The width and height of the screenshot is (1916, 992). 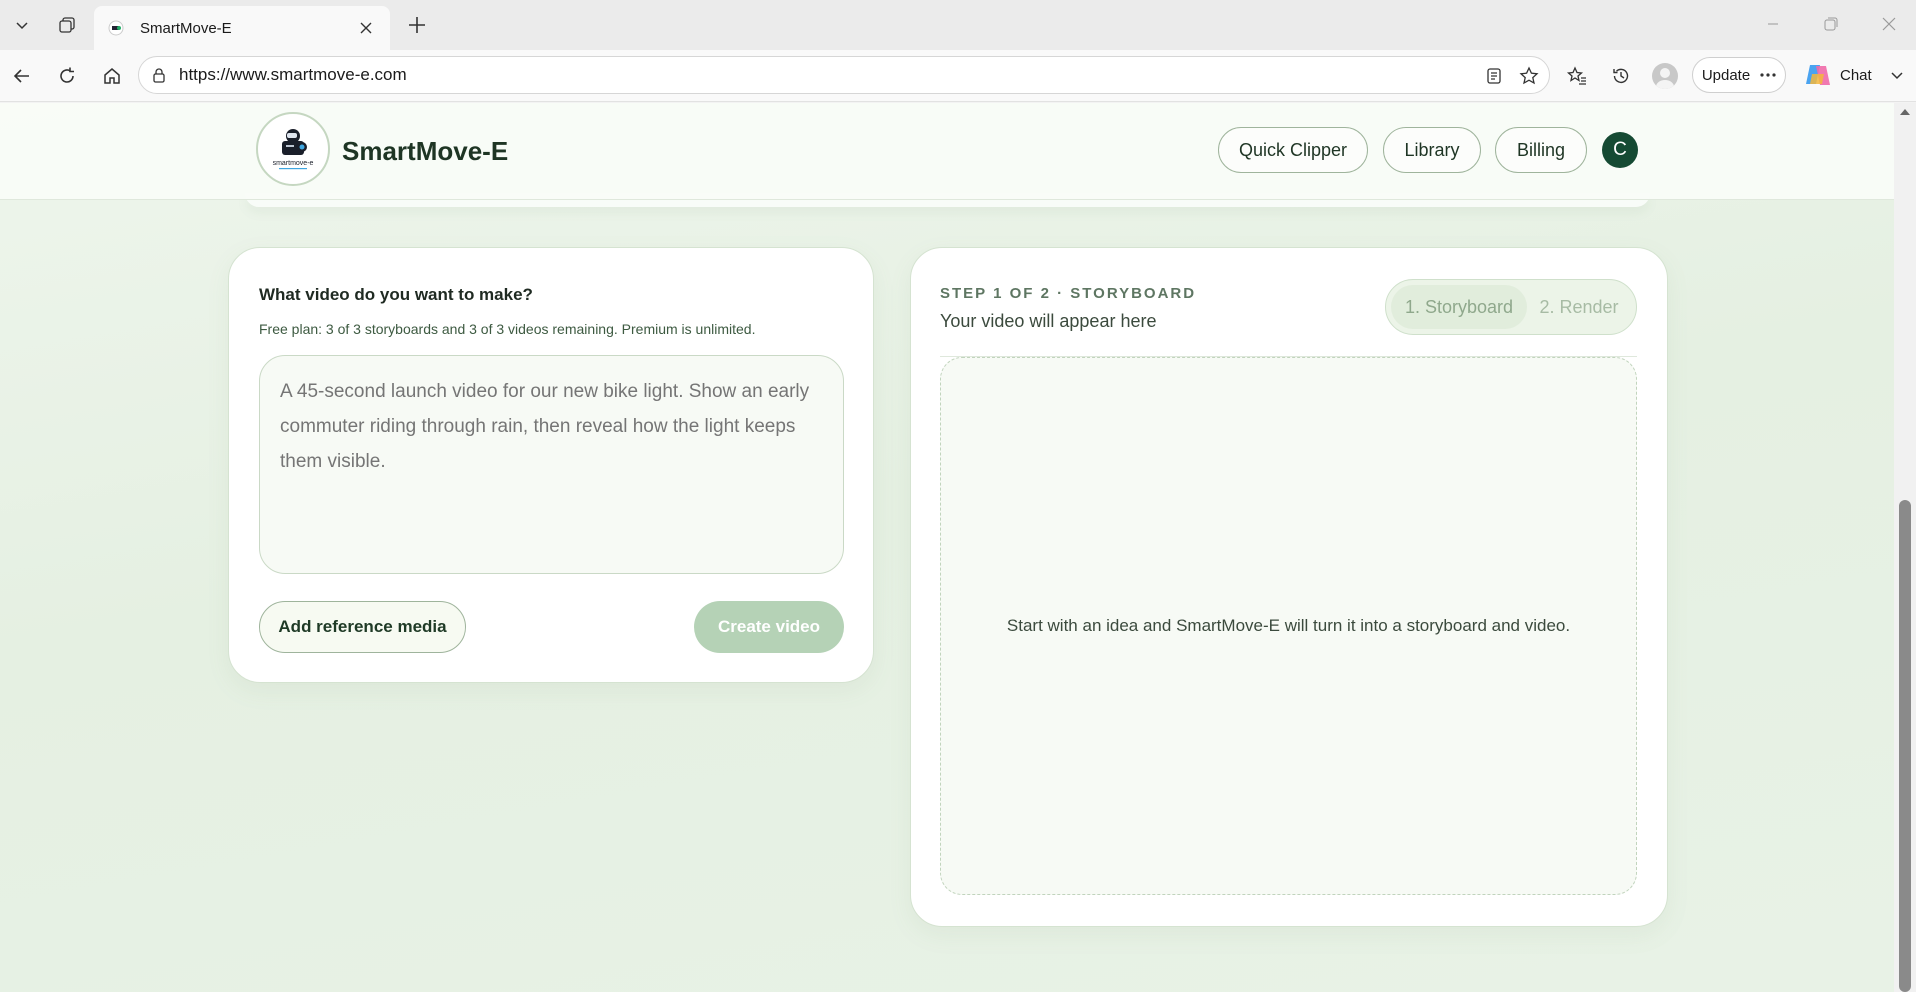 I want to click on more-dots-icon, so click(x=1768, y=75).